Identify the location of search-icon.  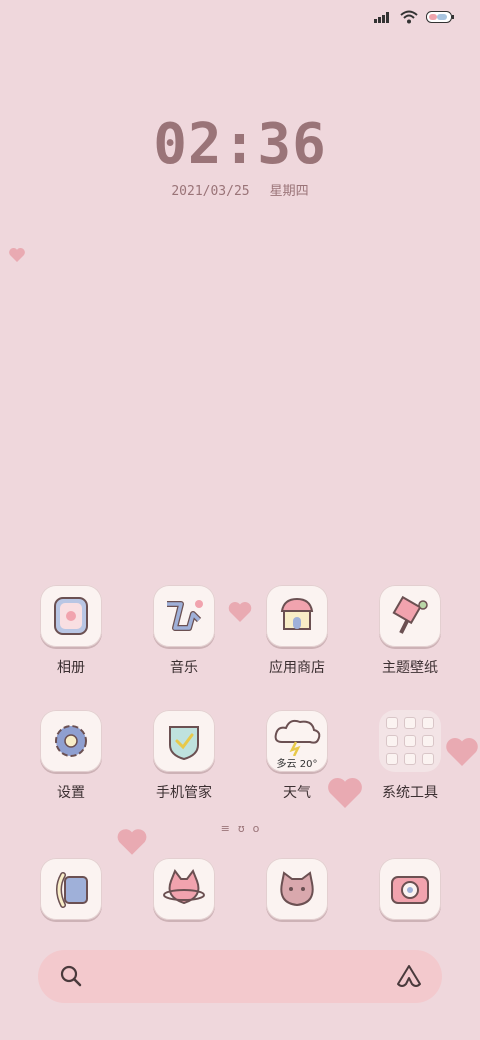
(71, 976).